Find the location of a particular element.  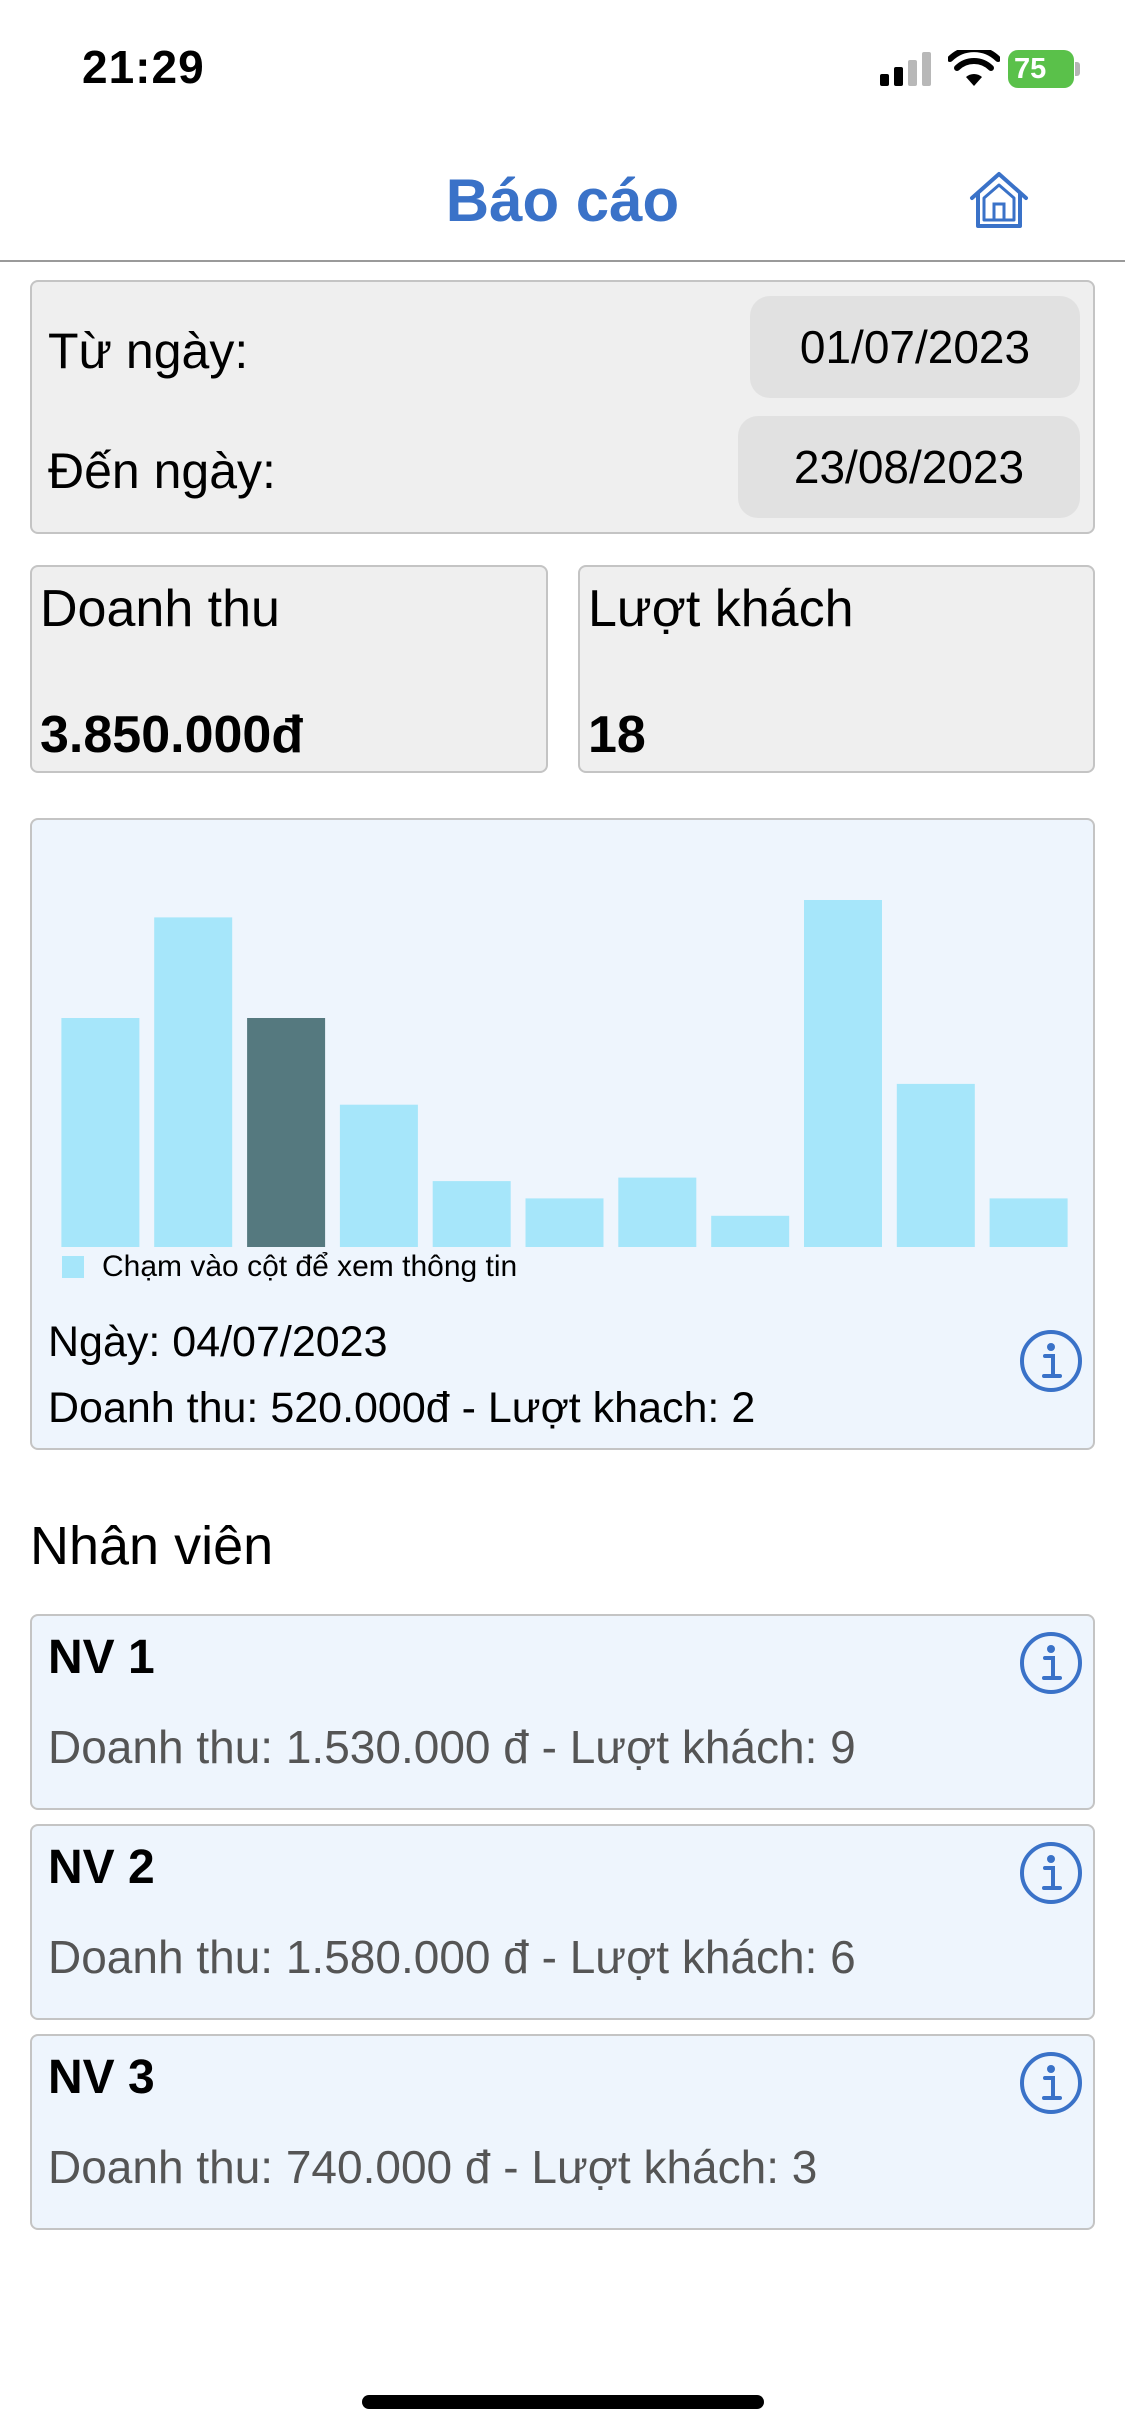

battery-icon: 75 is located at coordinates (1044, 69).